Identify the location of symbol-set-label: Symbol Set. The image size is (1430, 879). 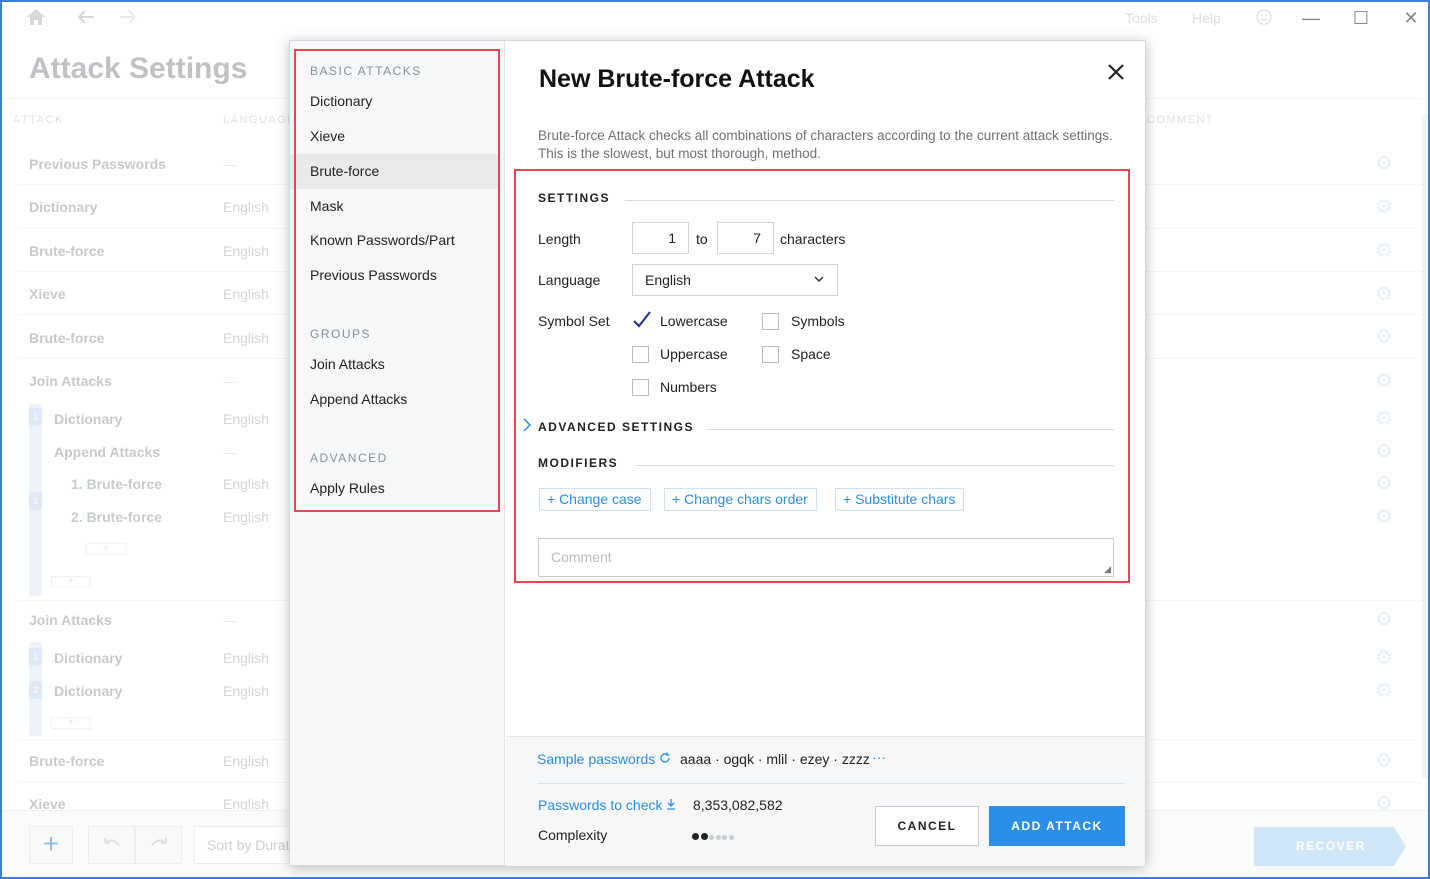
(574, 321).